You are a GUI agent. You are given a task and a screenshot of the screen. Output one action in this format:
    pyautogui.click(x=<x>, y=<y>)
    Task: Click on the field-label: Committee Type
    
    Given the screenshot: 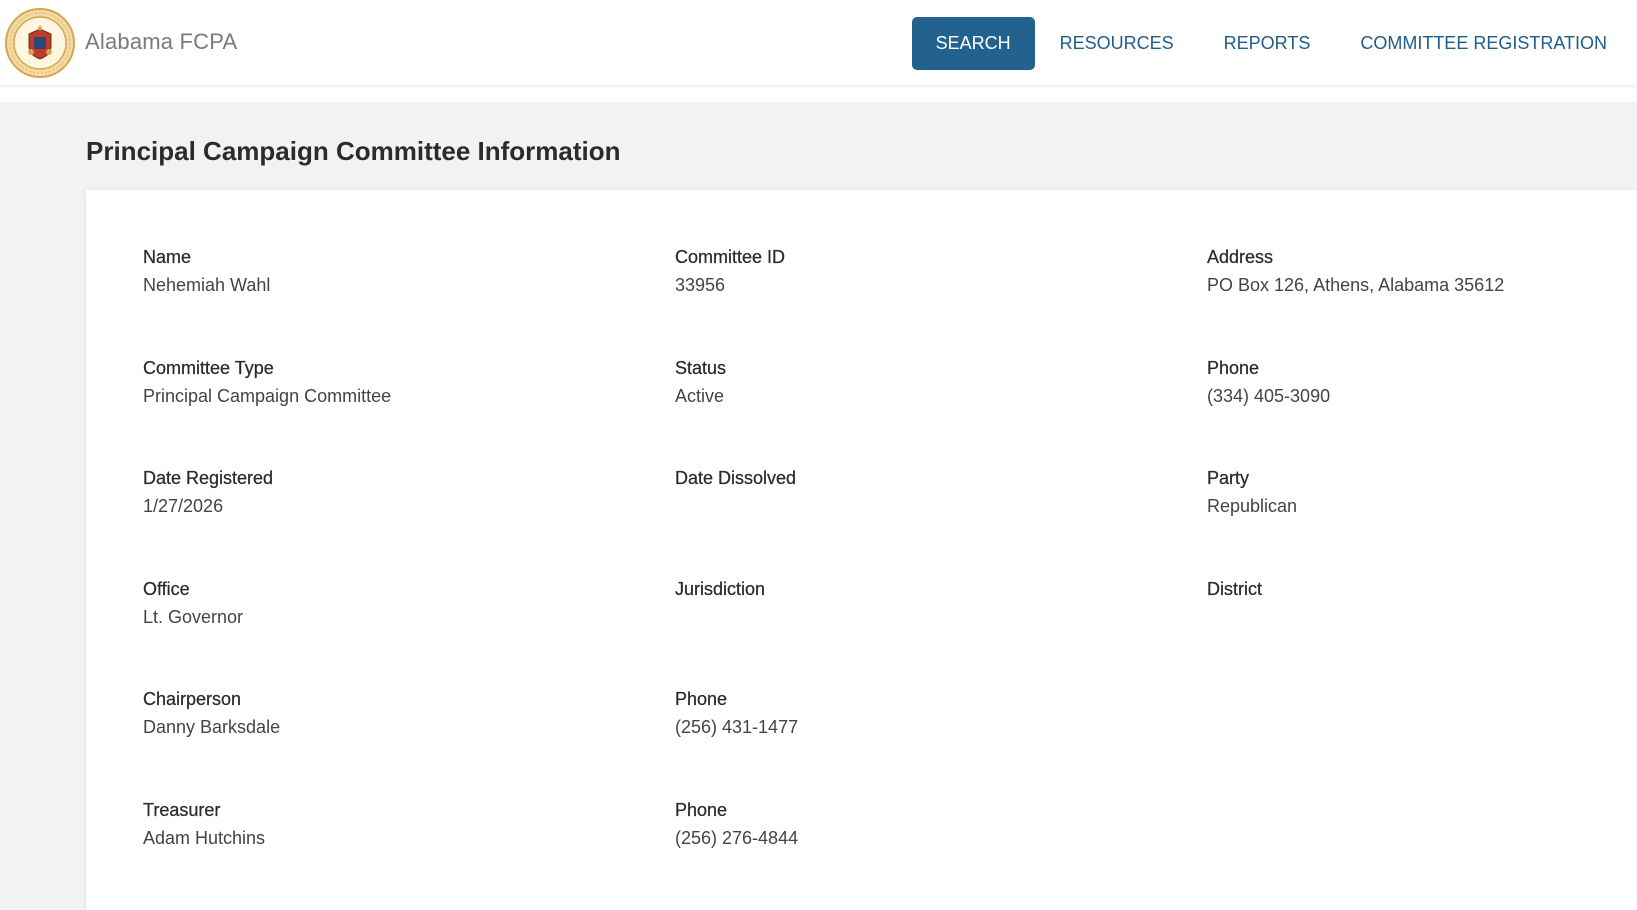 What is the action you would take?
    pyautogui.click(x=208, y=368)
    